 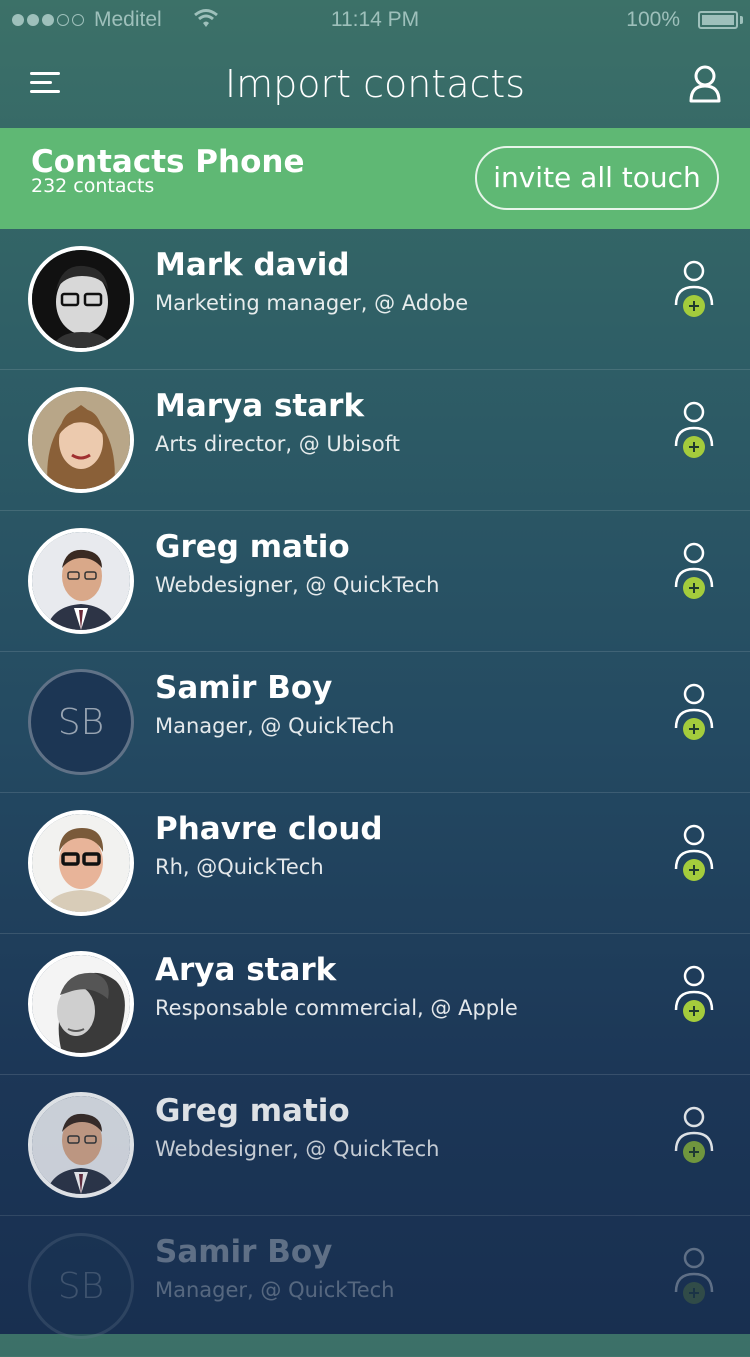 What do you see at coordinates (269, 829) in the screenshot?
I see `contact-name: Phavre cloud` at bounding box center [269, 829].